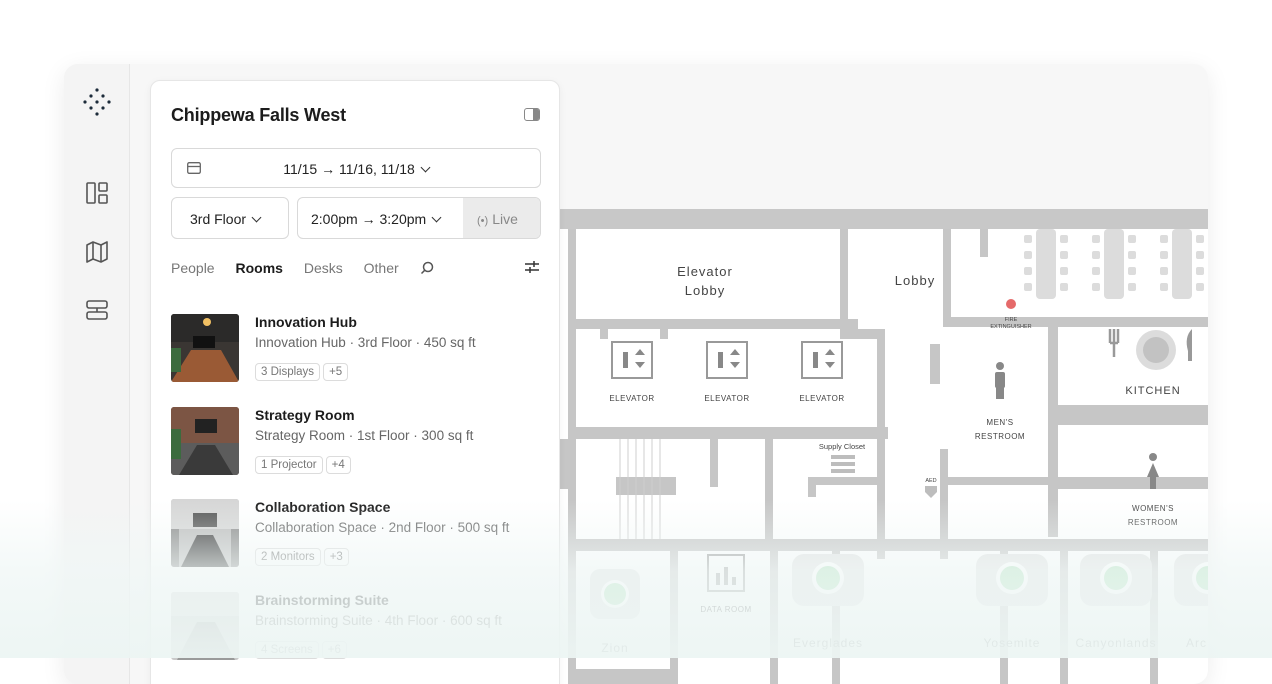  Describe the element at coordinates (725, 609) in the screenshot. I see `data-room-label: DATA ROOM` at that location.